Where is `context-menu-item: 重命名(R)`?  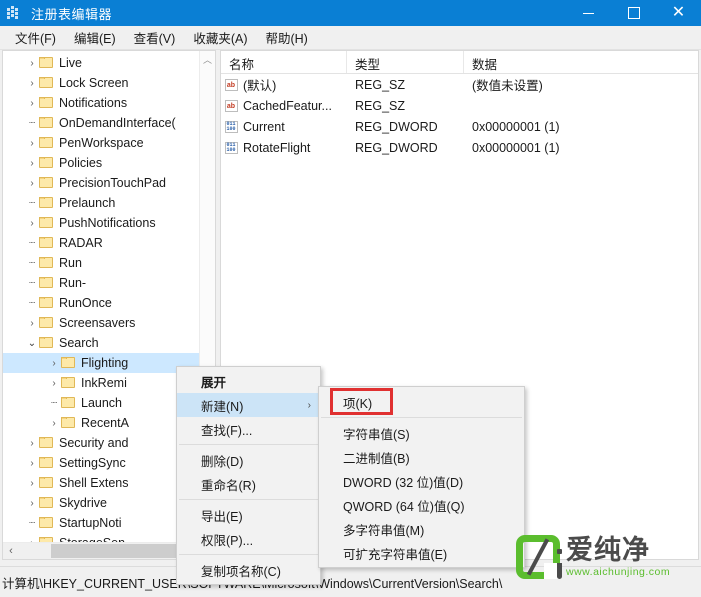 context-menu-item: 重命名(R) is located at coordinates (248, 484).